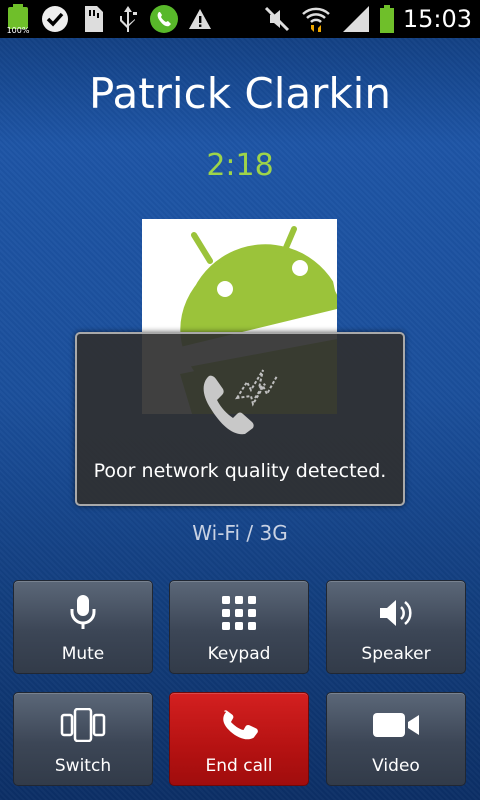  Describe the element at coordinates (93, 19) in the screenshot. I see `sd-card-icon` at that location.